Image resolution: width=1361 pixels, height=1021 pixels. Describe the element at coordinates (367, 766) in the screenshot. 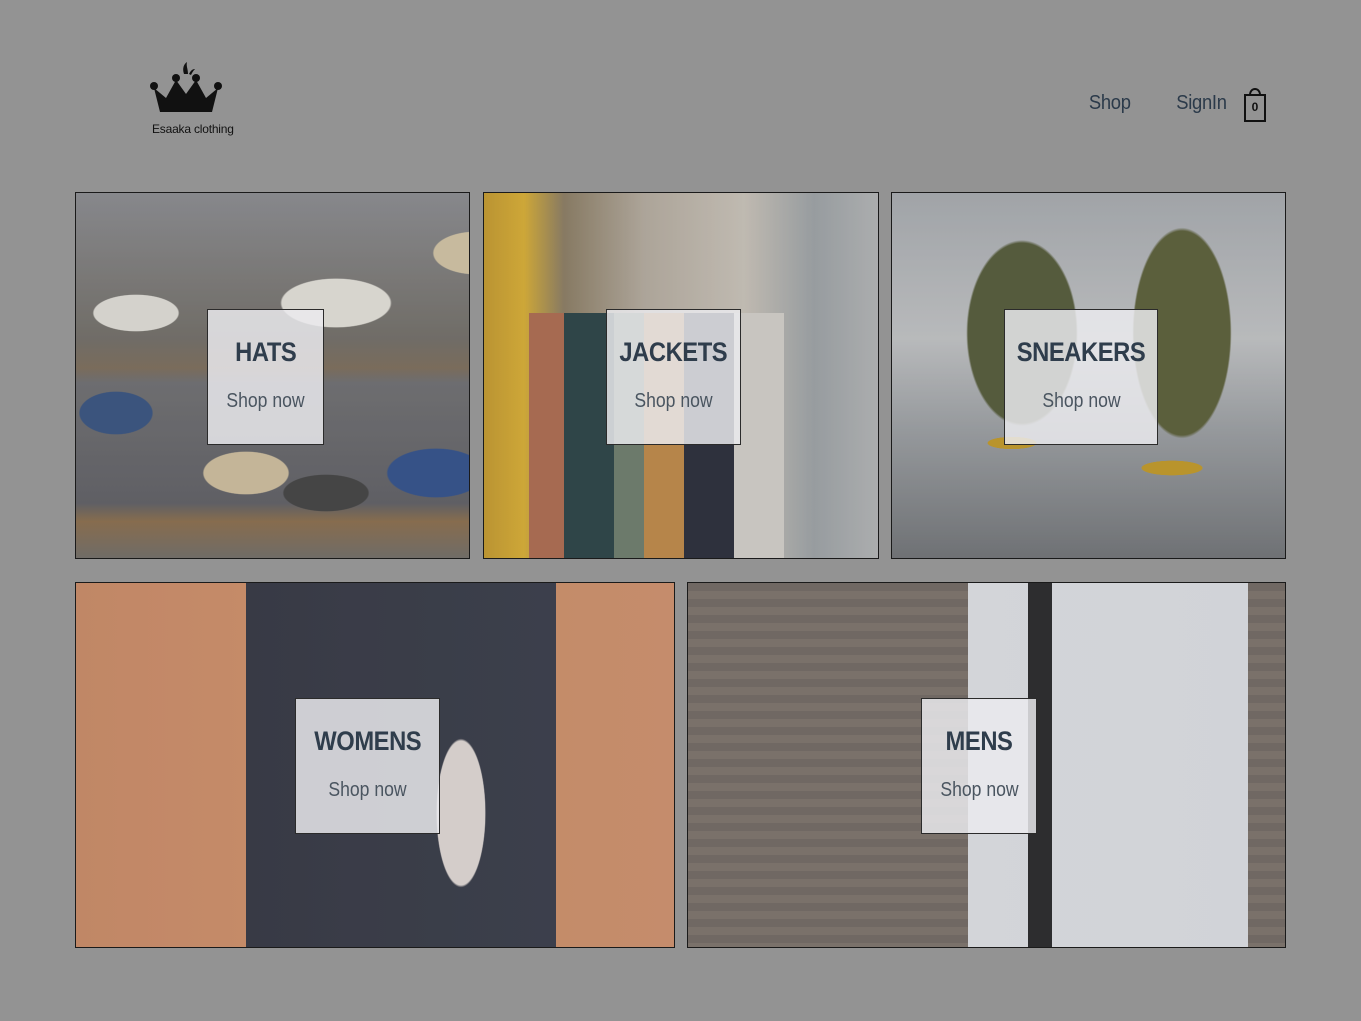

I see `category-label-box: WOMENS Shop now` at that location.